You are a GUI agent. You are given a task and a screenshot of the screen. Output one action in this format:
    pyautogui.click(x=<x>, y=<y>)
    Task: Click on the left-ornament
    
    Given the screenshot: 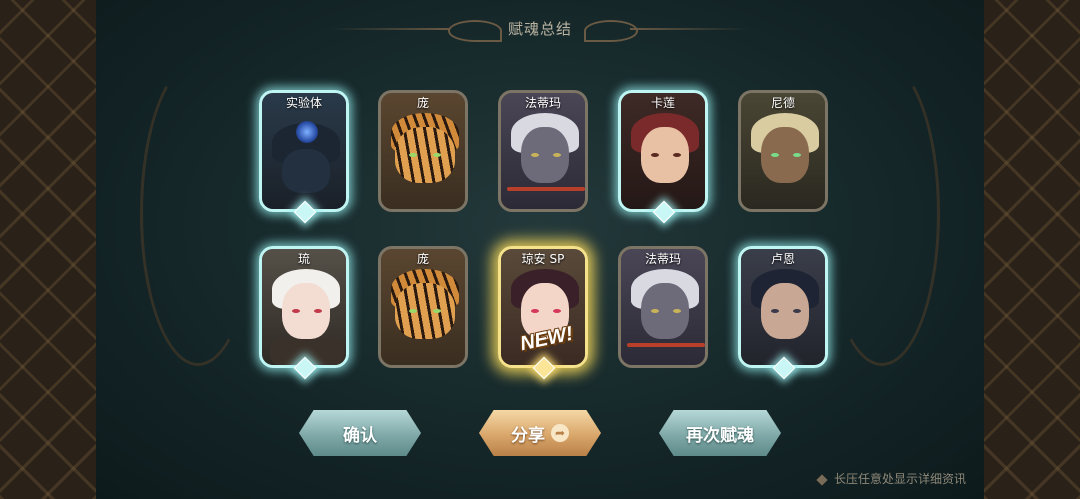 What is the action you would take?
    pyautogui.click(x=198, y=213)
    